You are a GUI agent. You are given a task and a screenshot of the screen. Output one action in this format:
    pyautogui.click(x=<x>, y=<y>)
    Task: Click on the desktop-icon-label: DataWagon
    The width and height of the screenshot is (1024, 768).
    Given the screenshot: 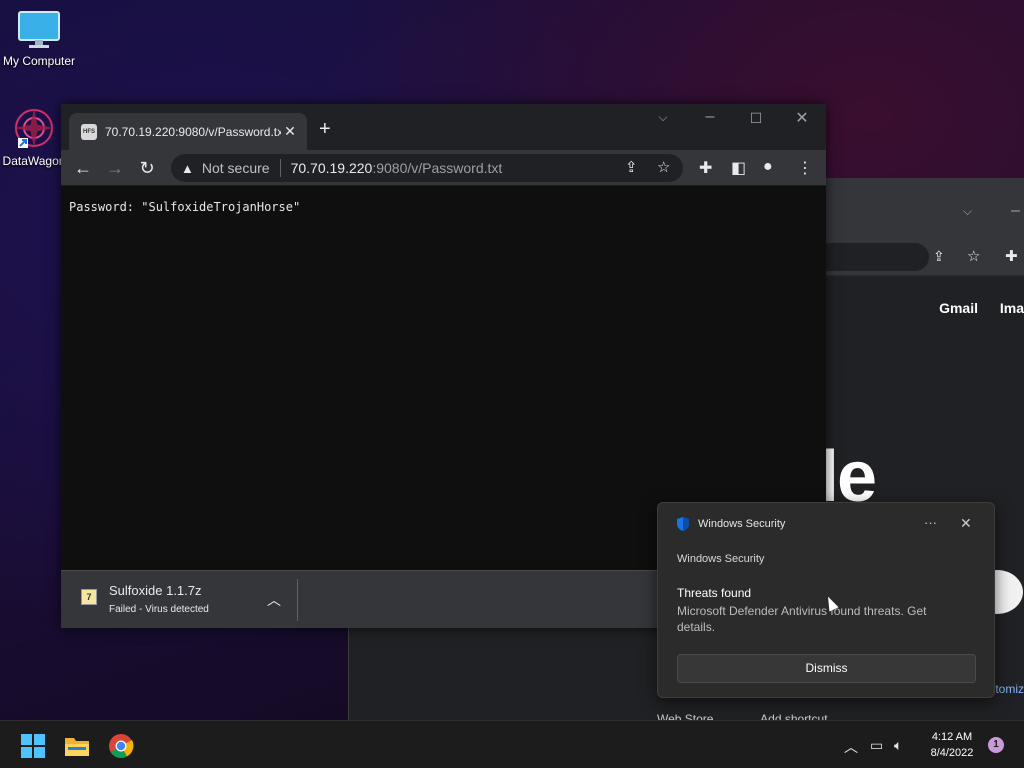 What is the action you would take?
    pyautogui.click(x=34, y=161)
    